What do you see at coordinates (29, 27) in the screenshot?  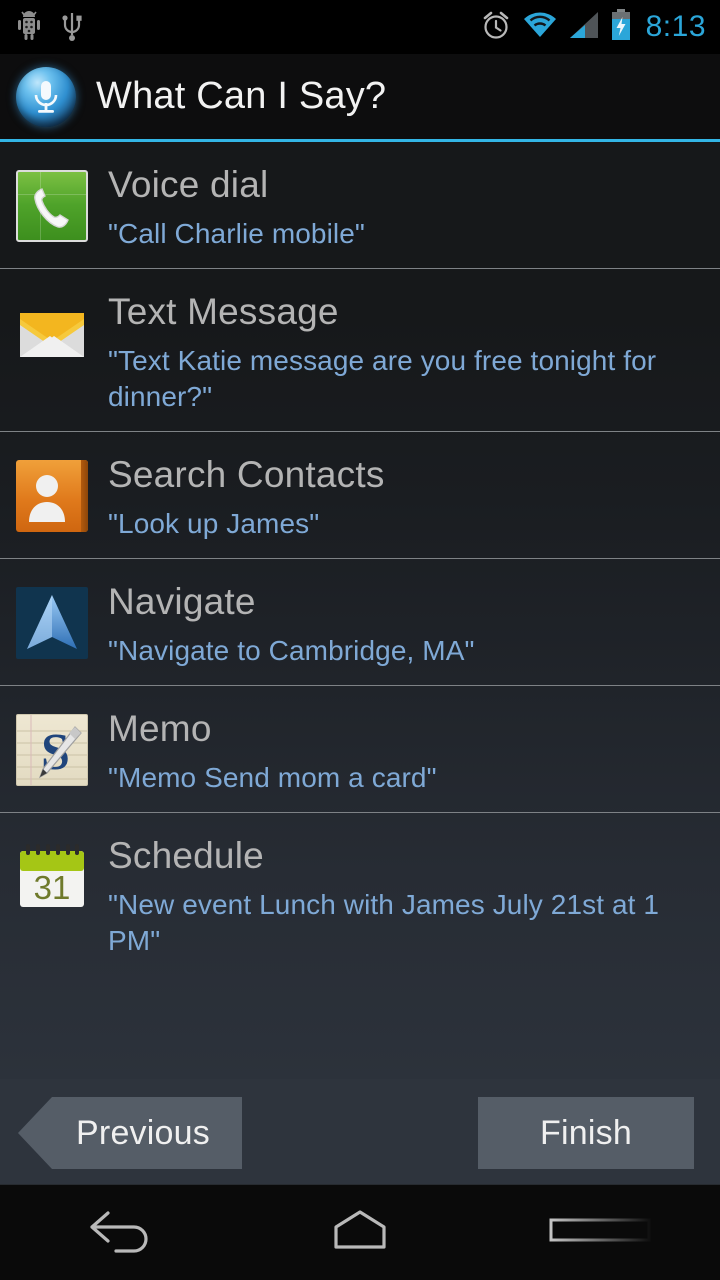 I see `android-debug-icon` at bounding box center [29, 27].